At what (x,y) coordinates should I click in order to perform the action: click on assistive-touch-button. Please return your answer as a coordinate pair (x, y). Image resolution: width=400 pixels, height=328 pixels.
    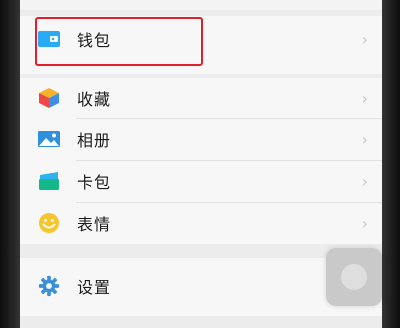
    Looking at the image, I should click on (354, 277).